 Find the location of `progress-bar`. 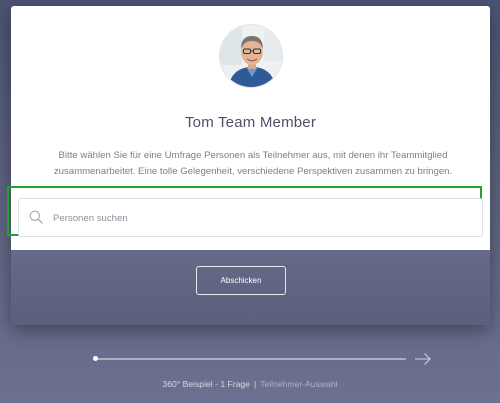

progress-bar is located at coordinates (250, 359).